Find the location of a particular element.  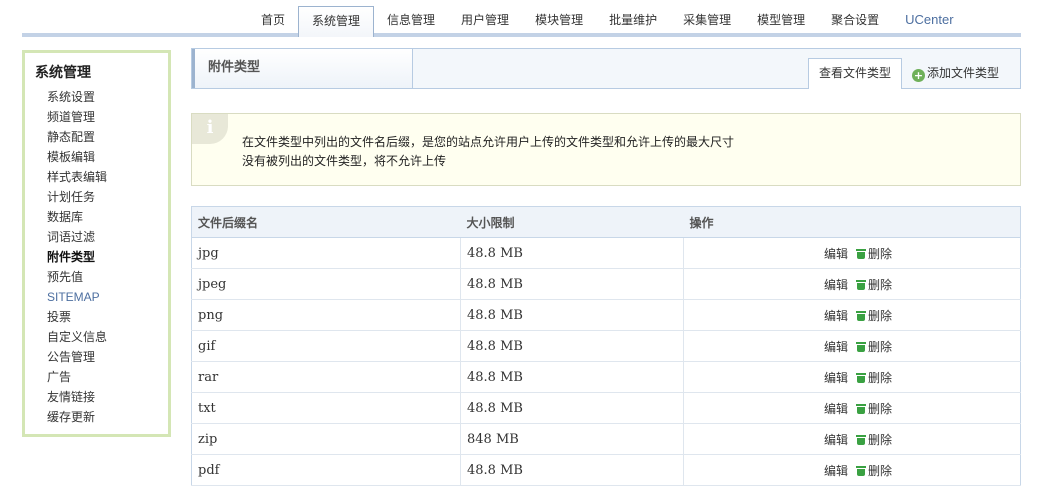

page-header: 附件类型 查看文件类型 + 添加文件类型 is located at coordinates (606, 68).